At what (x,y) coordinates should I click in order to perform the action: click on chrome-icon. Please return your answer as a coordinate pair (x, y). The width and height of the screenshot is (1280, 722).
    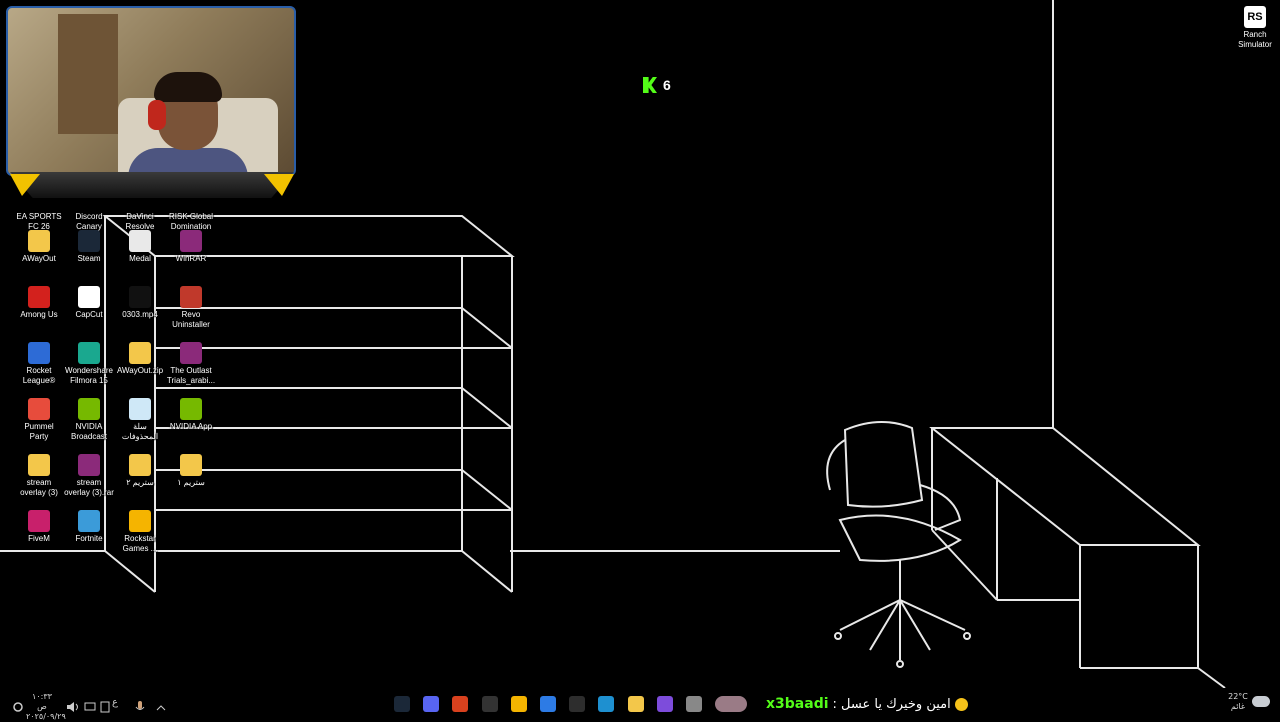
    Looking at the image, I should click on (519, 704).